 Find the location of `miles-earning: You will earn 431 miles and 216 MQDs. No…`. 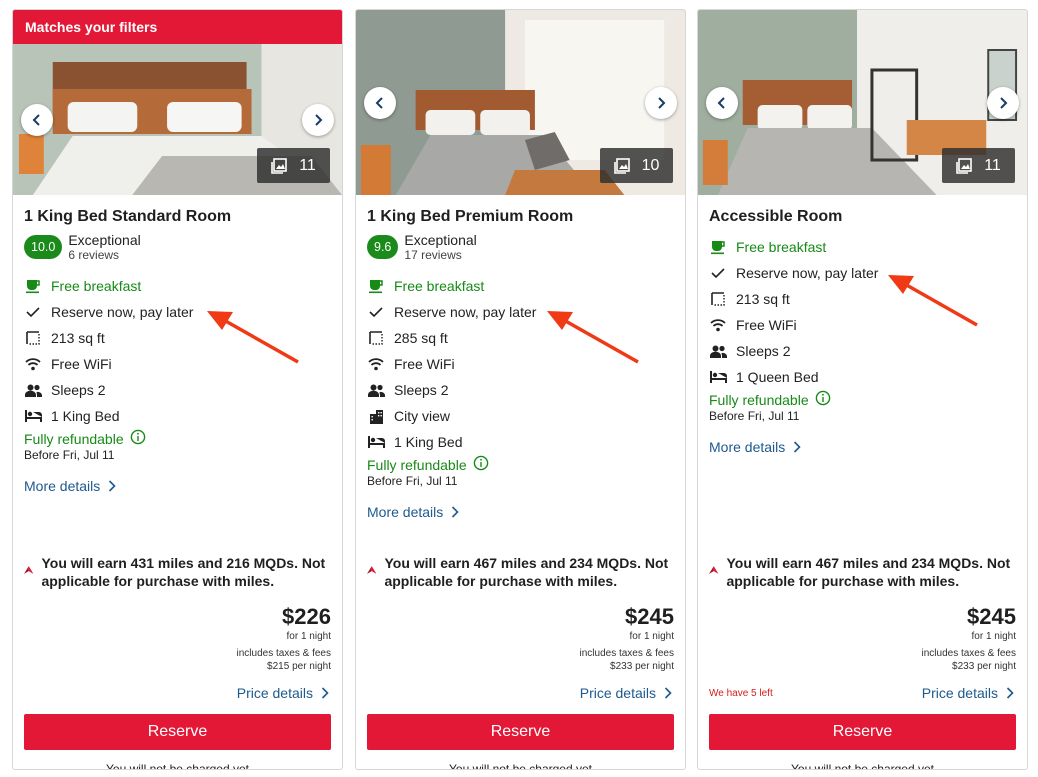

miles-earning: You will earn 431 miles and 216 MQDs. No… is located at coordinates (177, 572).